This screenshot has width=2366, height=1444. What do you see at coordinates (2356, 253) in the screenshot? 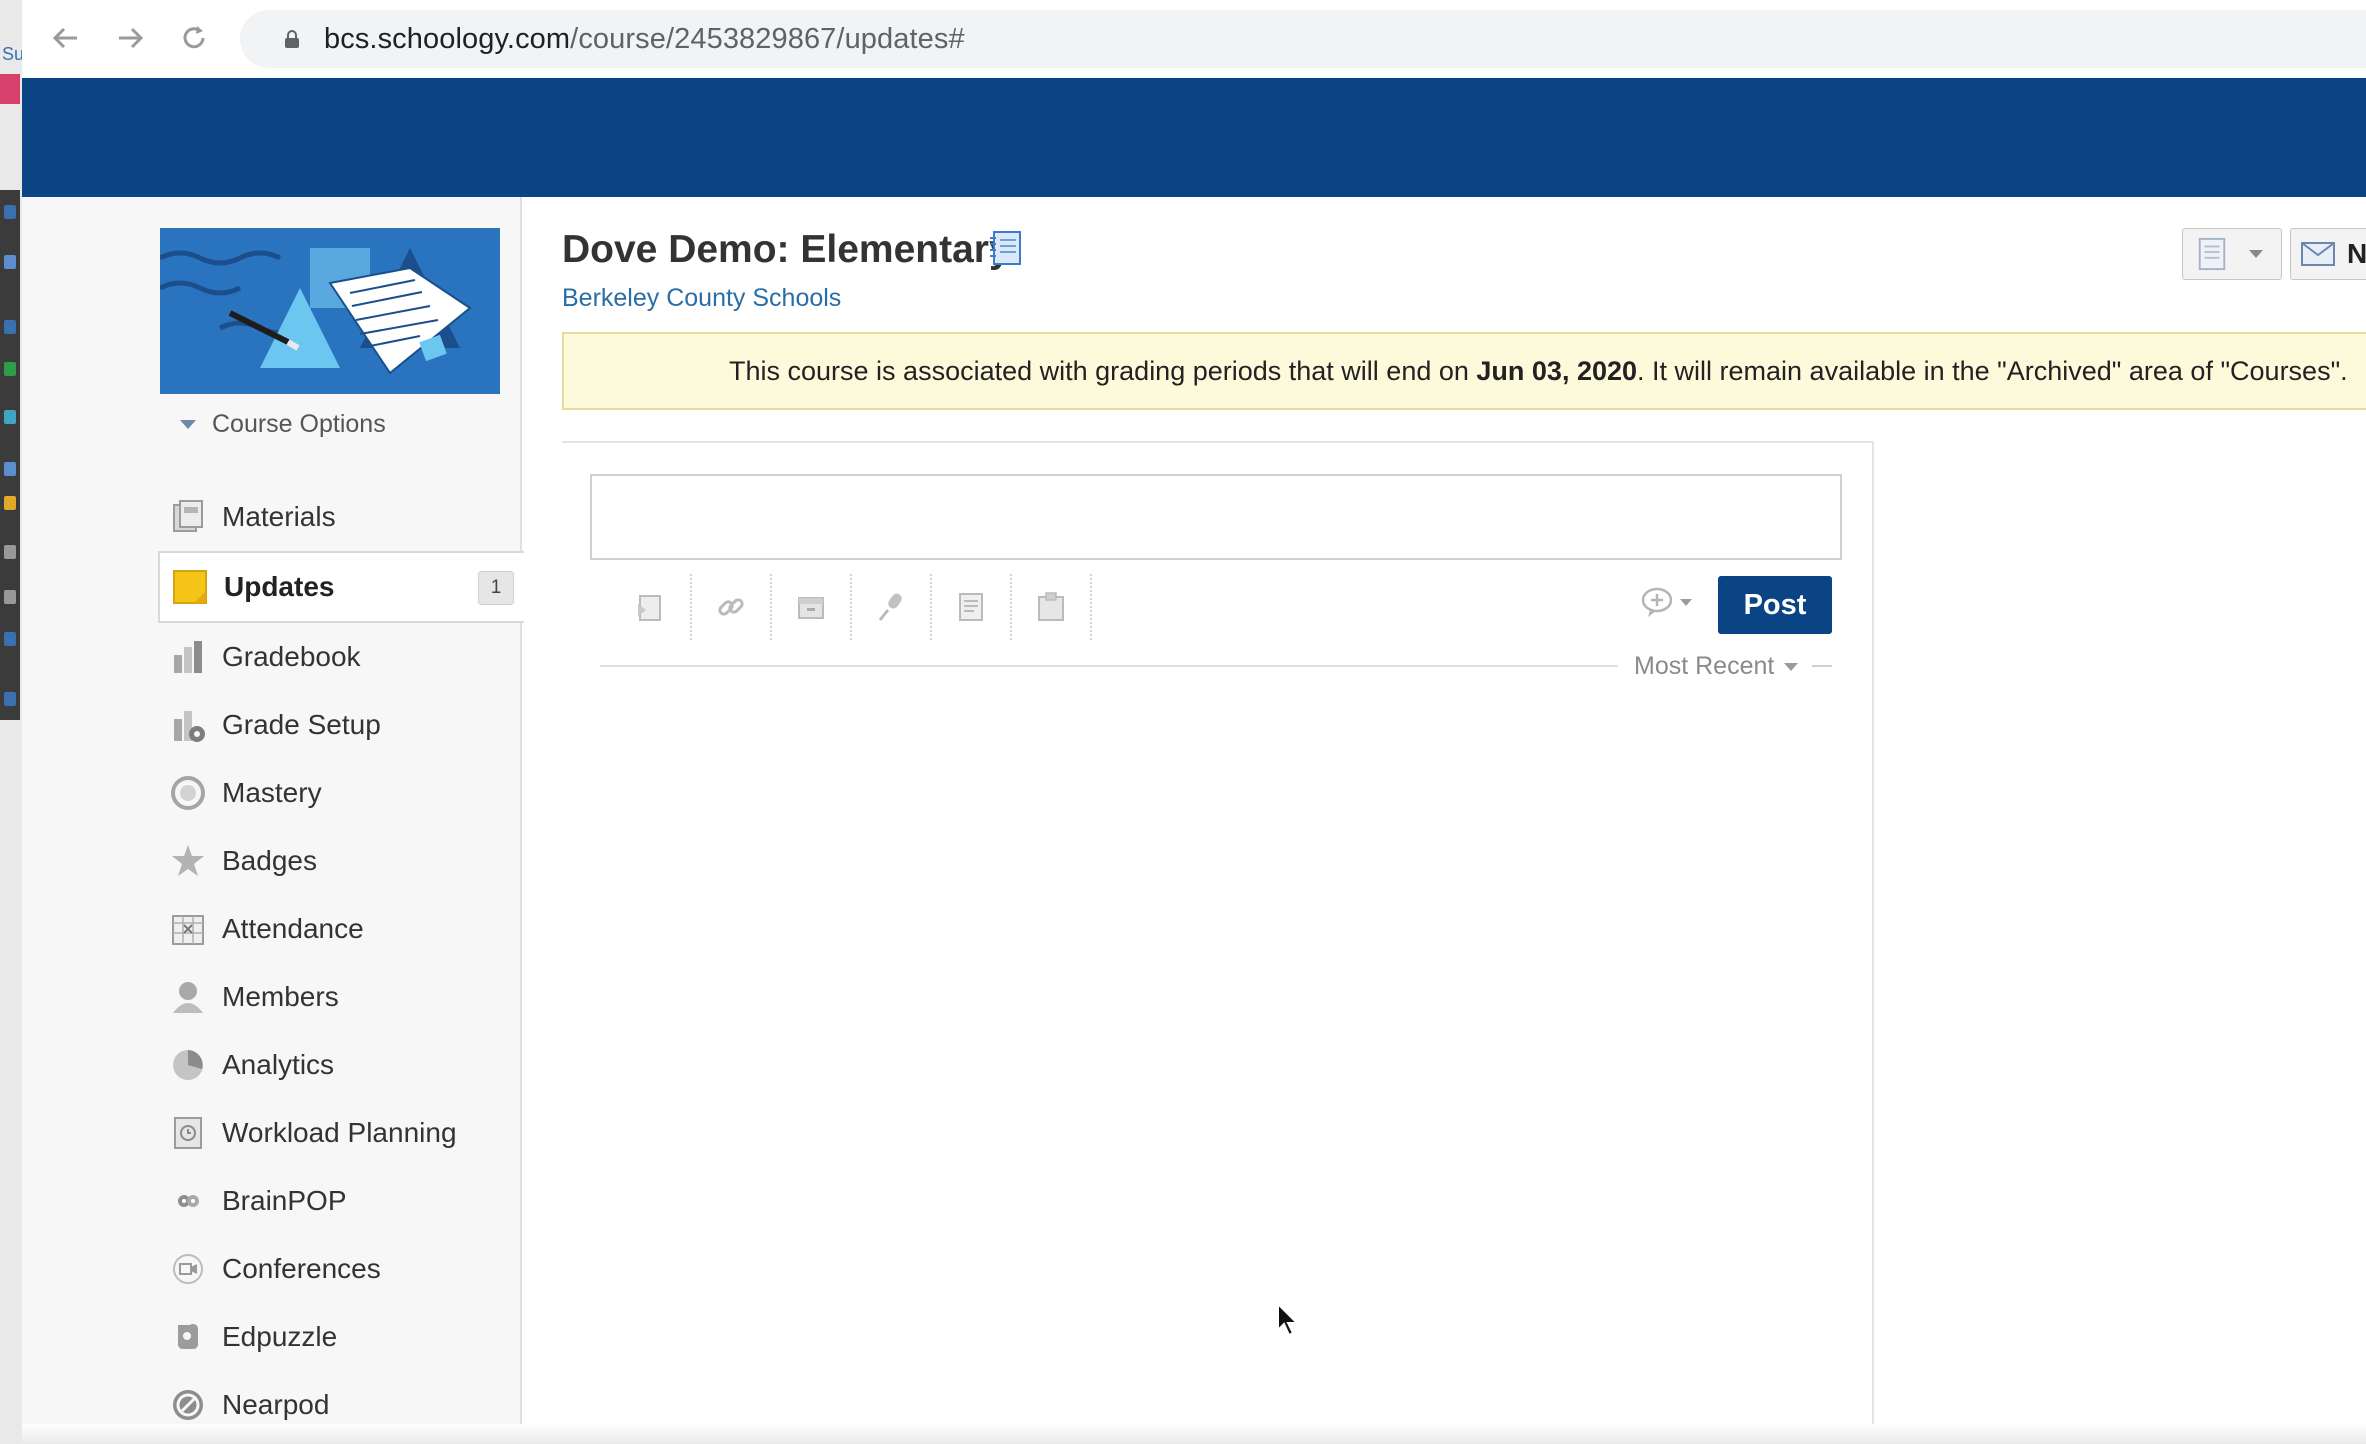
I see `message-button-label: N` at bounding box center [2356, 253].